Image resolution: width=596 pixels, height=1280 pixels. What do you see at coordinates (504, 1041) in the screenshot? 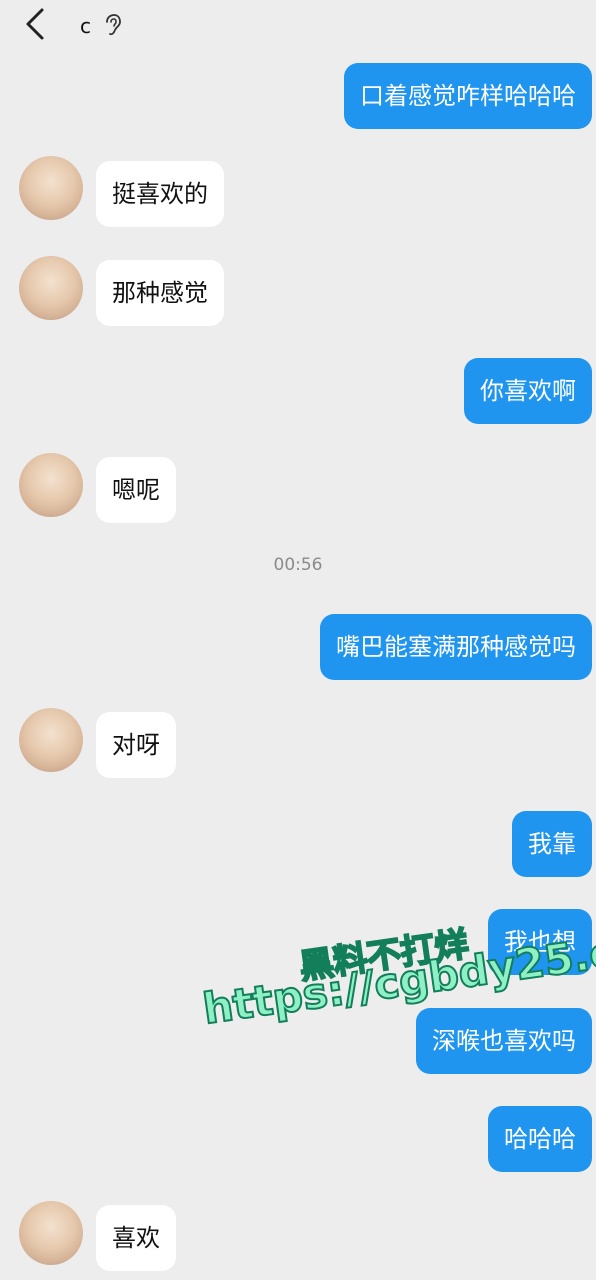
I see `outgoing-message-bubble: 深喉也喜欢吗` at bounding box center [504, 1041].